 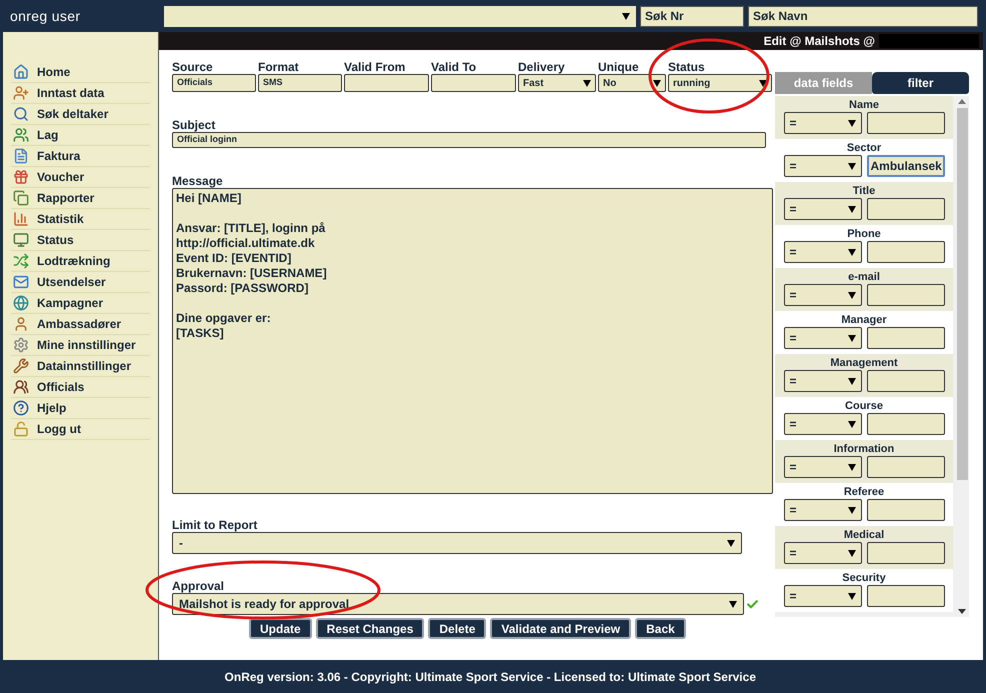 I want to click on sidebar-item: Status, so click(x=80, y=240).